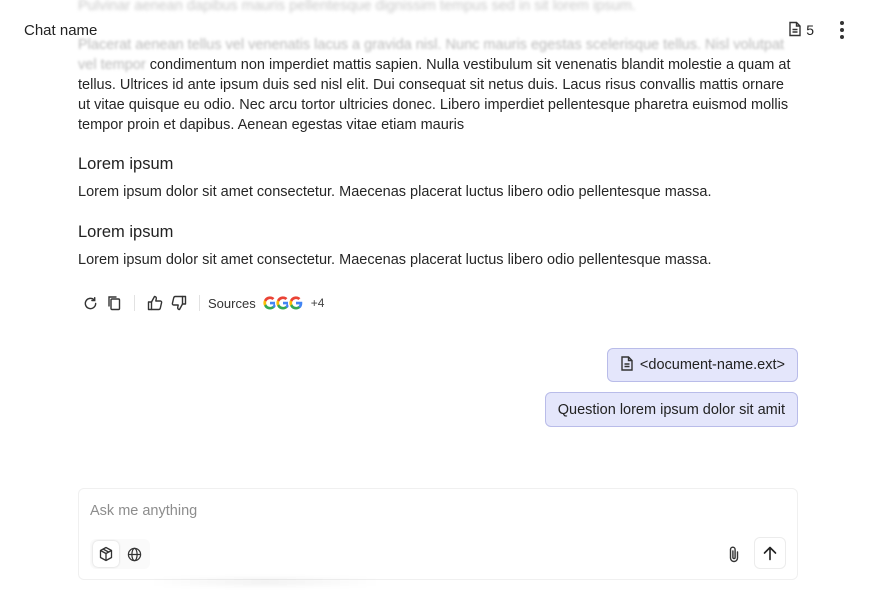 The height and width of the screenshot is (600, 876). What do you see at coordinates (106, 554) in the screenshot?
I see `cube-icon` at bounding box center [106, 554].